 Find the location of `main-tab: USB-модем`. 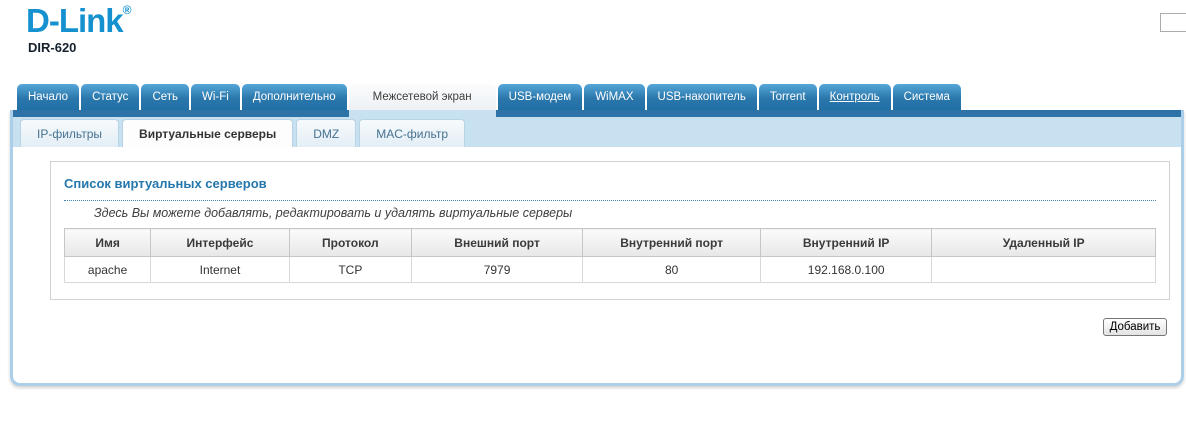

main-tab: USB-модем is located at coordinates (540, 97).